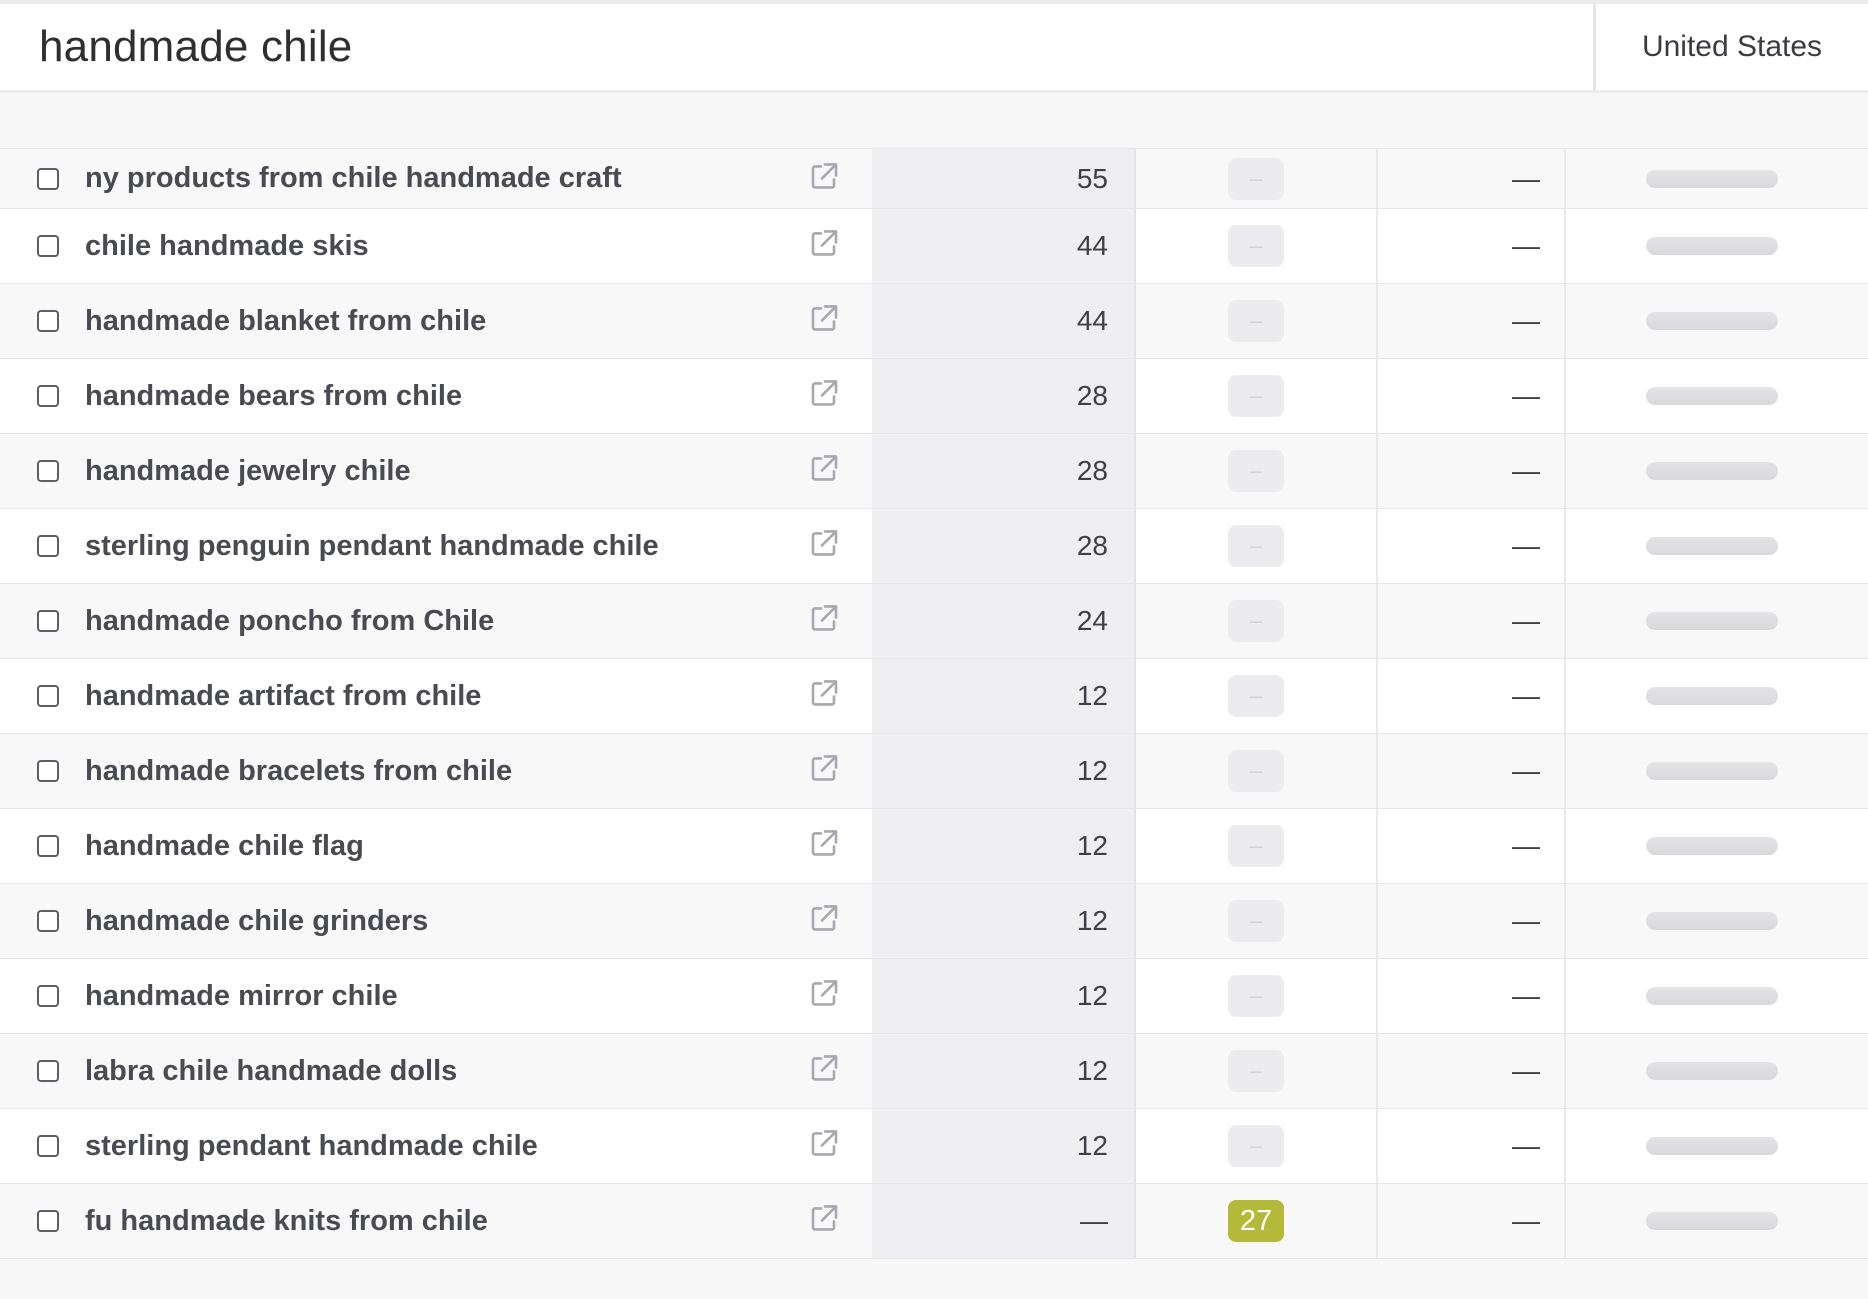 The width and height of the screenshot is (1868, 1299). I want to click on keyword-text: fu handmade knits from chile, so click(286, 1221).